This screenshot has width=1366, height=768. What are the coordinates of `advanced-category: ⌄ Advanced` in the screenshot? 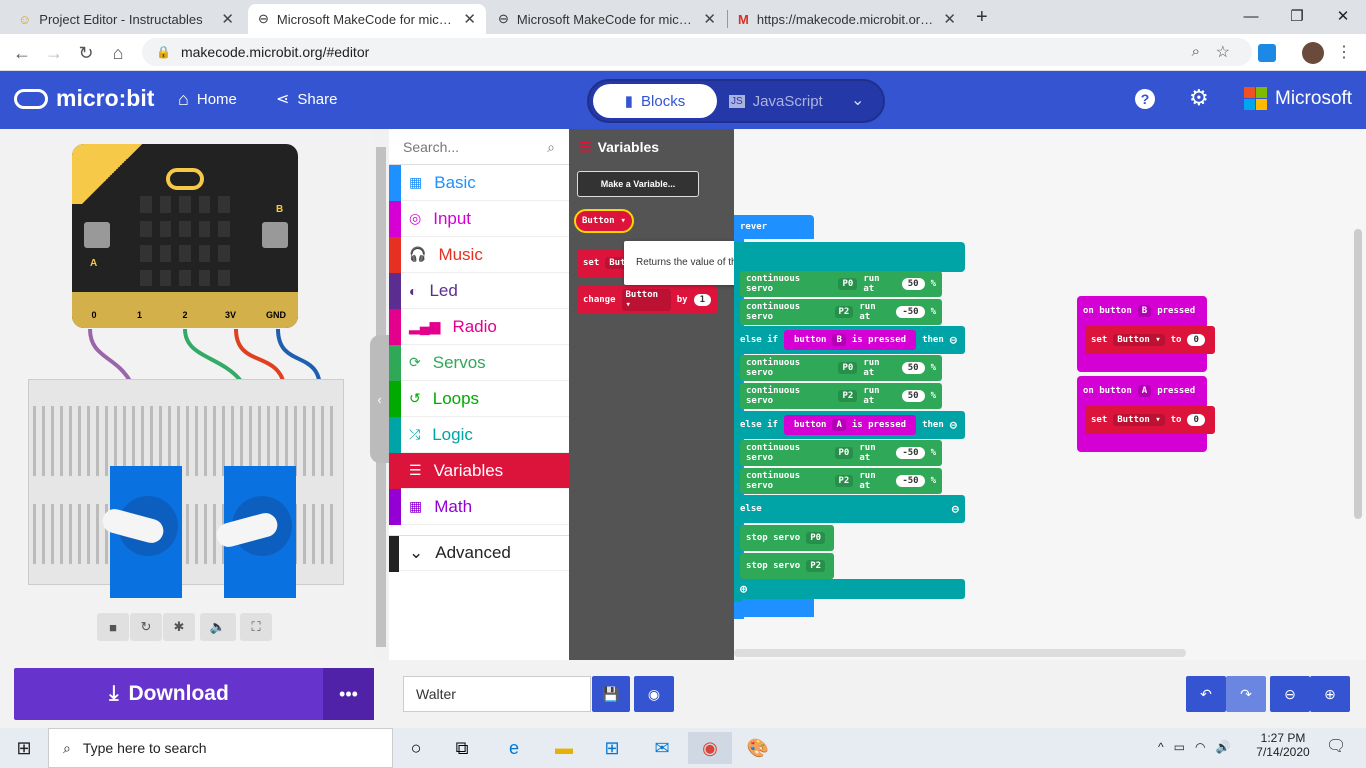 It's located at (479, 553).